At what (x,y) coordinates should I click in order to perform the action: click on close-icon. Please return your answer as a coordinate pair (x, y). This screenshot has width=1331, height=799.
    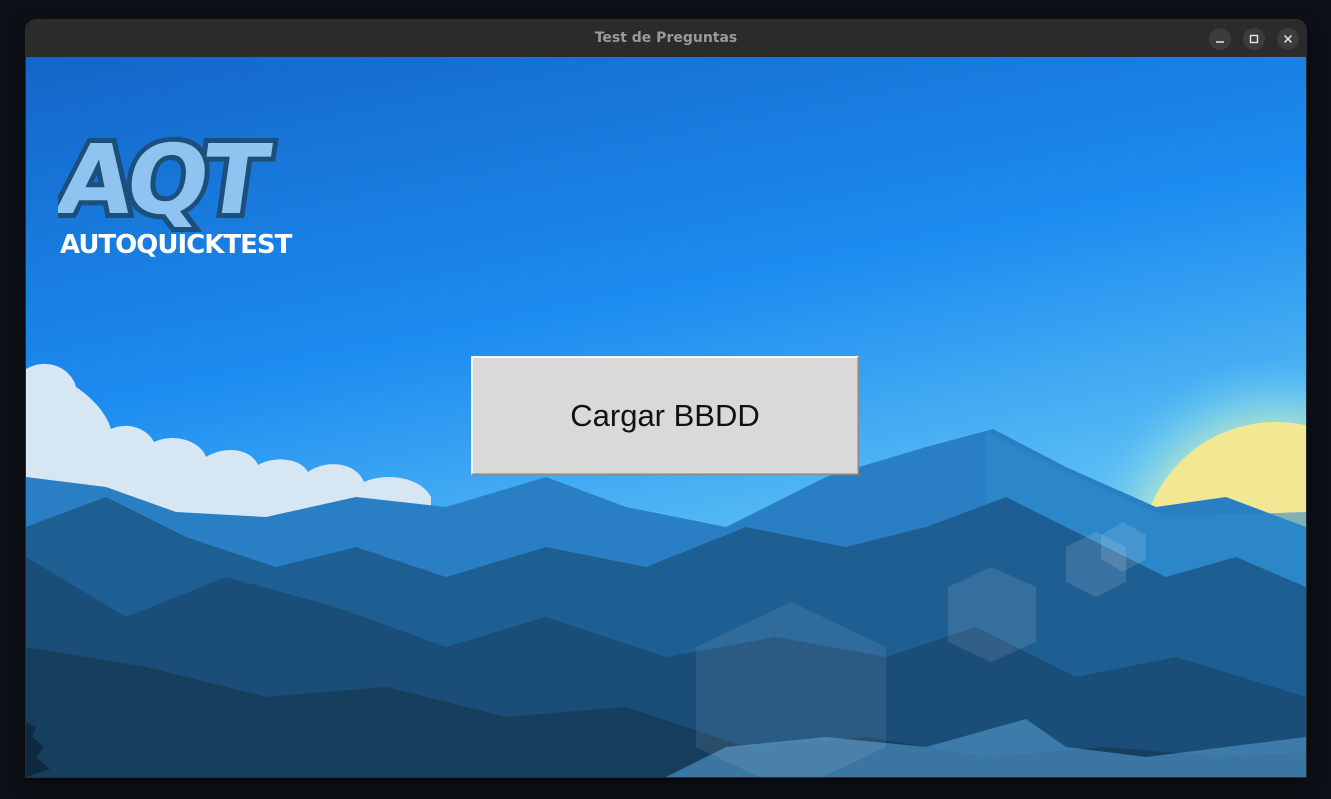
    Looking at the image, I should click on (1288, 39).